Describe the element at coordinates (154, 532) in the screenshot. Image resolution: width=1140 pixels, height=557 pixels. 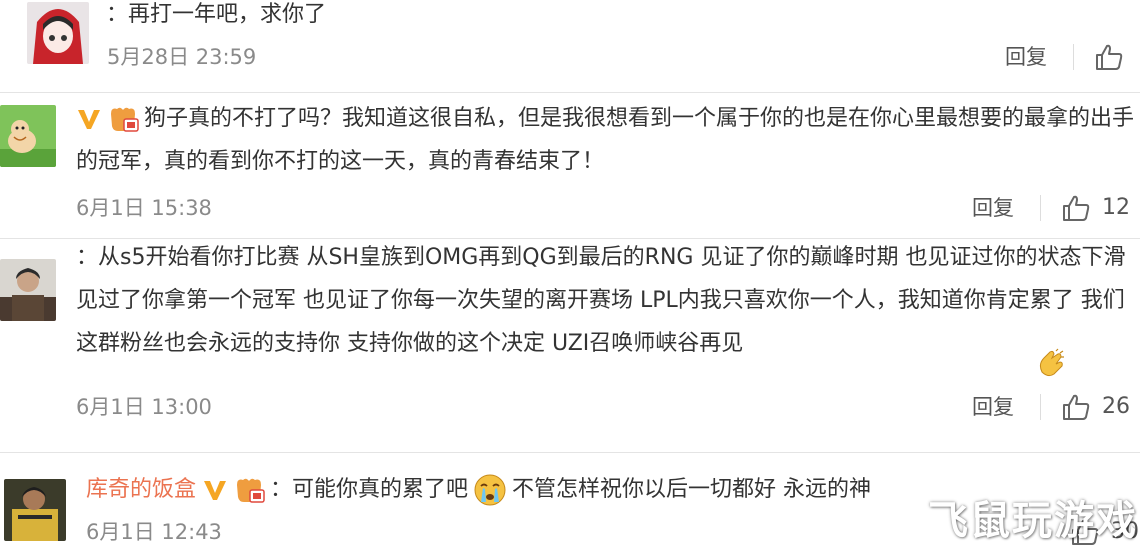
I see `comment-time: 6月1日 12:43` at that location.